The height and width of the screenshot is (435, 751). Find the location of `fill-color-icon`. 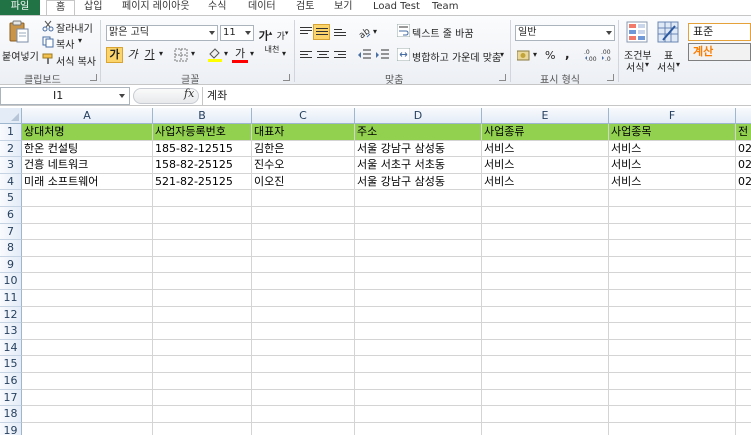

fill-color-icon is located at coordinates (215, 56).